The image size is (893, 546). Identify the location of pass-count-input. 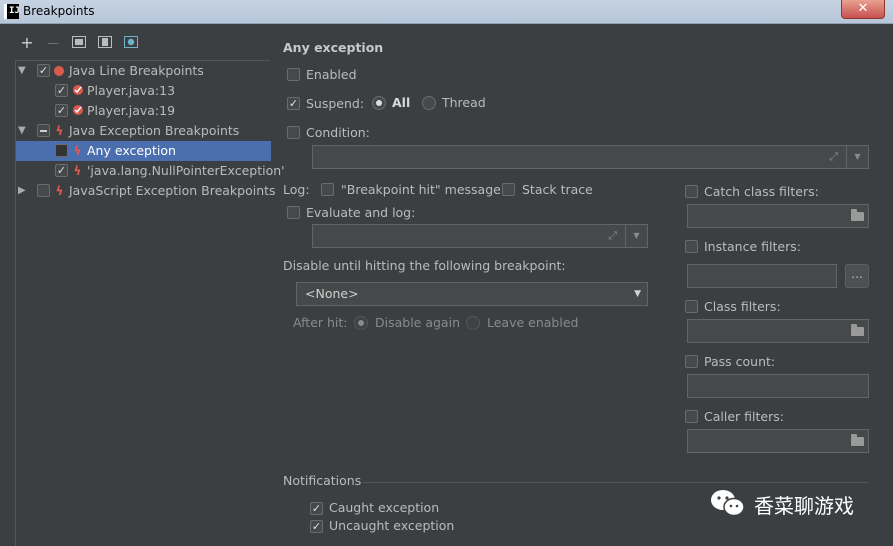
(778, 386).